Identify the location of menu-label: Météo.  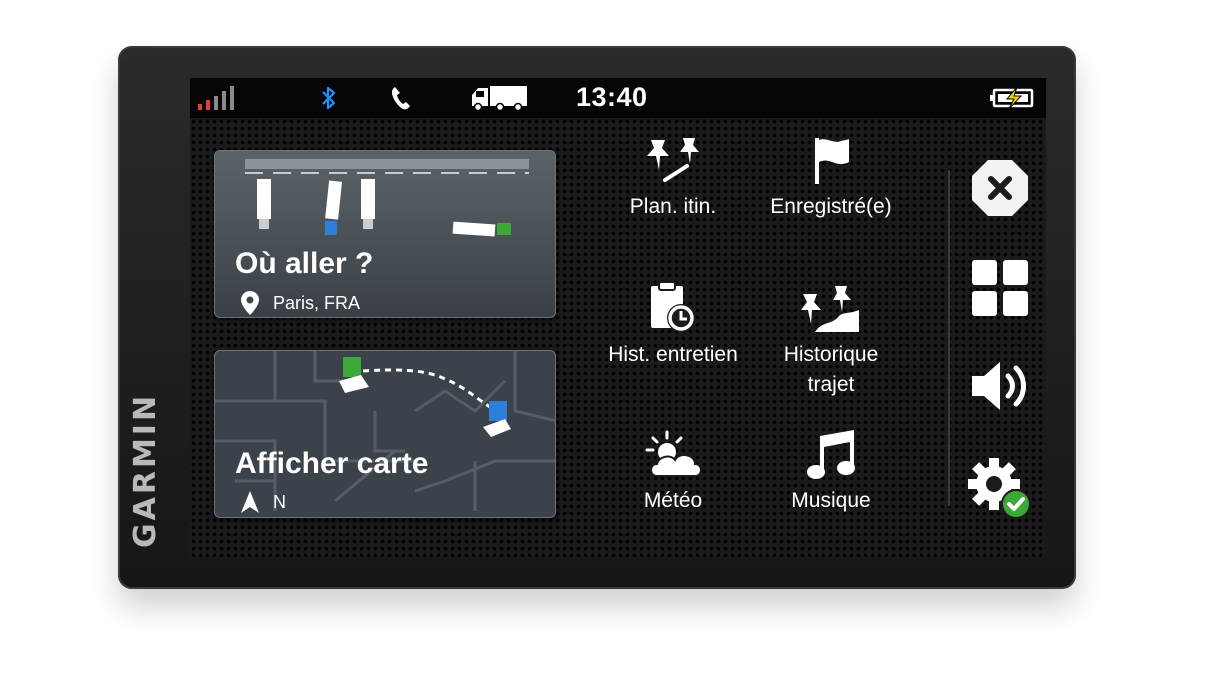
(673, 500).